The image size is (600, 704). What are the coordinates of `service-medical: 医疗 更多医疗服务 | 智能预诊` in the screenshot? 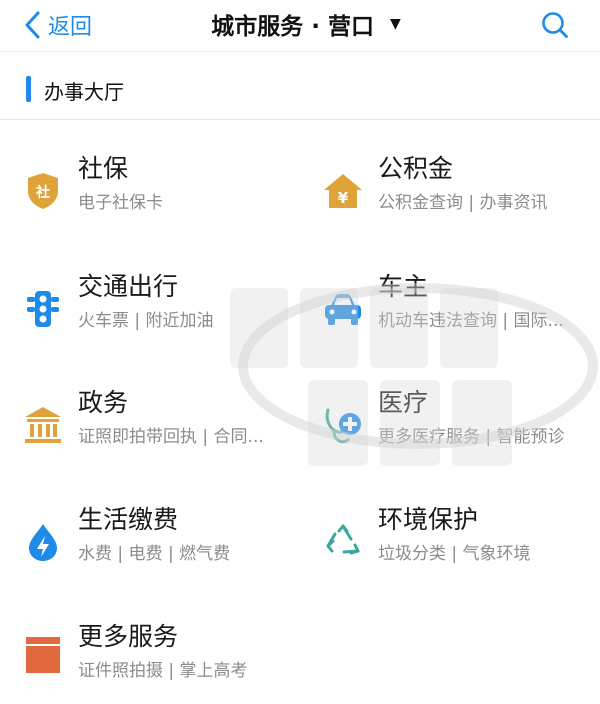 It's located at (450, 436).